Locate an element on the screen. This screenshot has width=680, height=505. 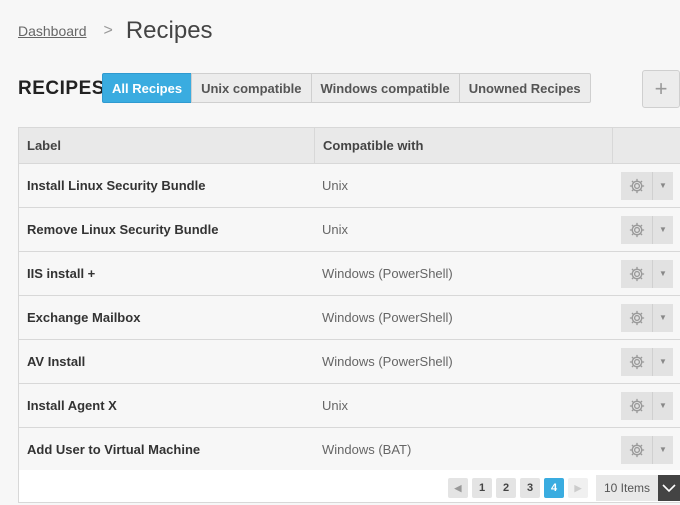
page-button-3: 3 is located at coordinates (530, 488).